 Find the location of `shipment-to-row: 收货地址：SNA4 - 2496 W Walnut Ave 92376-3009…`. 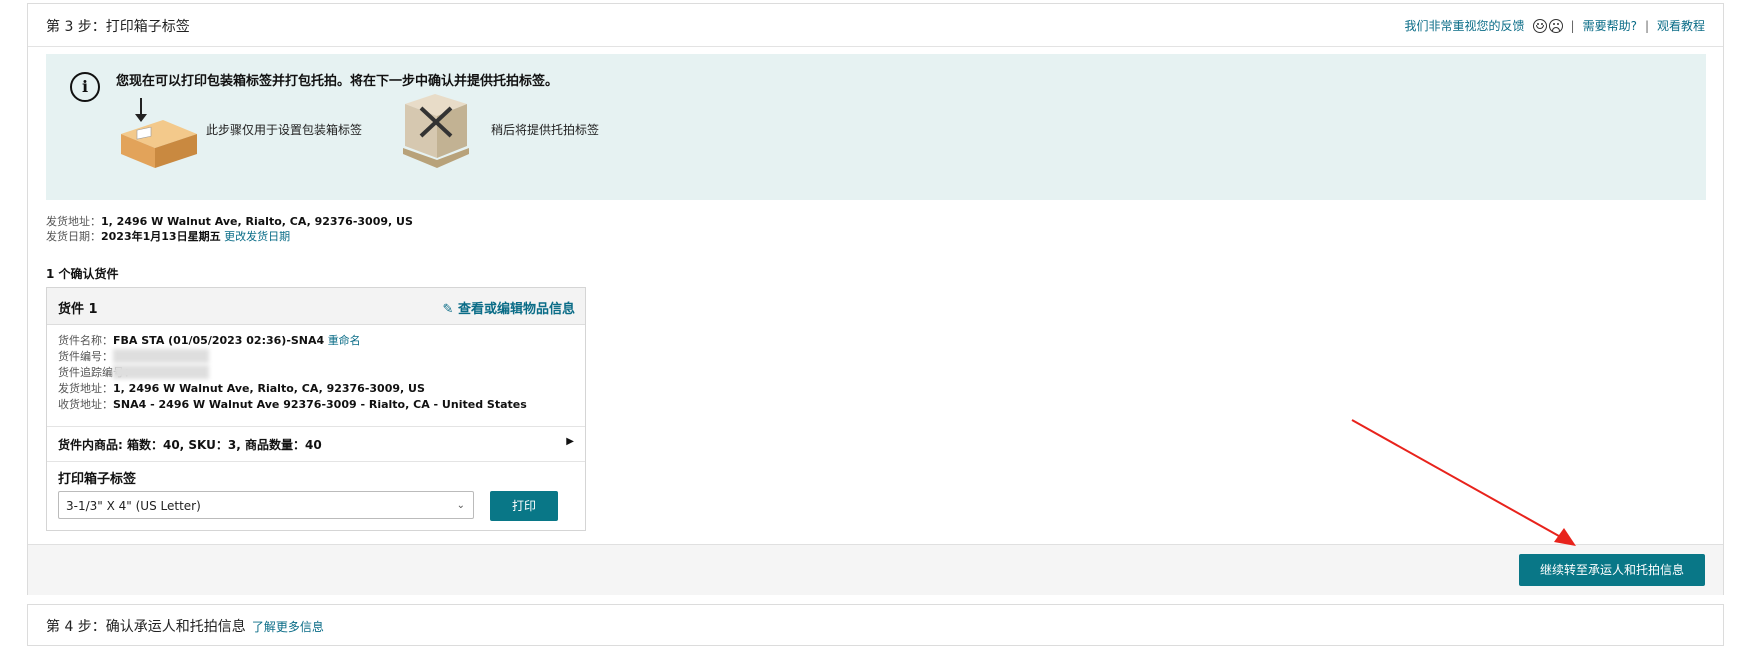

shipment-to-row: 收货地址：SNA4 - 2496 W Walnut Ave 92376-3009… is located at coordinates (292, 404).